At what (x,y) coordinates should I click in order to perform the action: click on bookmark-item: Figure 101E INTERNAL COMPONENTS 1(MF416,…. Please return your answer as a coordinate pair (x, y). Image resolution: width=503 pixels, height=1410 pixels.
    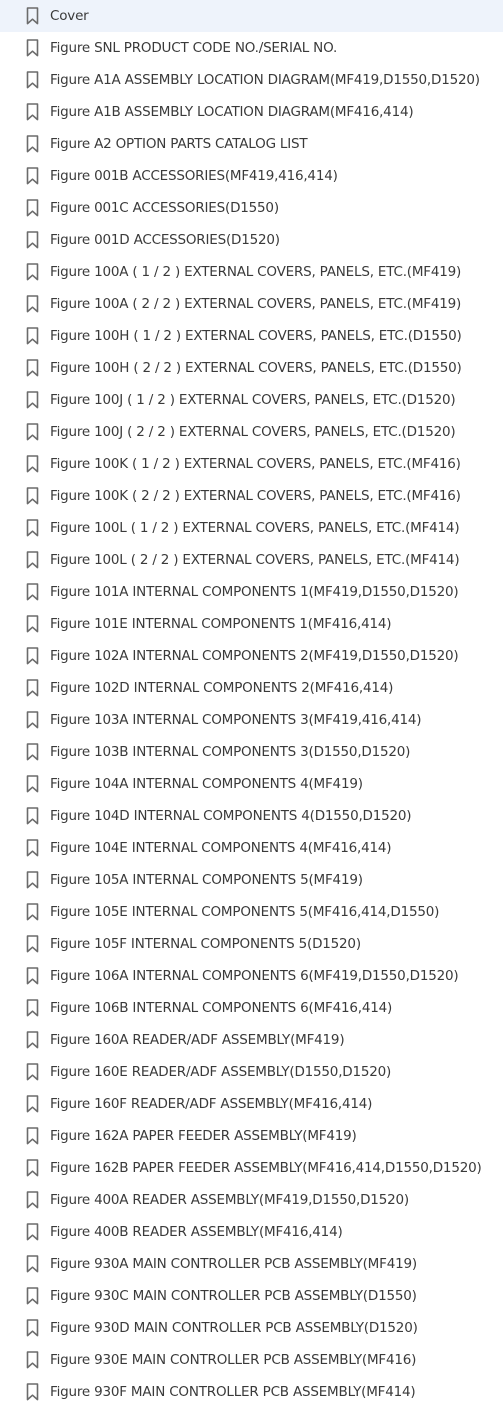
    Looking at the image, I should click on (251, 624).